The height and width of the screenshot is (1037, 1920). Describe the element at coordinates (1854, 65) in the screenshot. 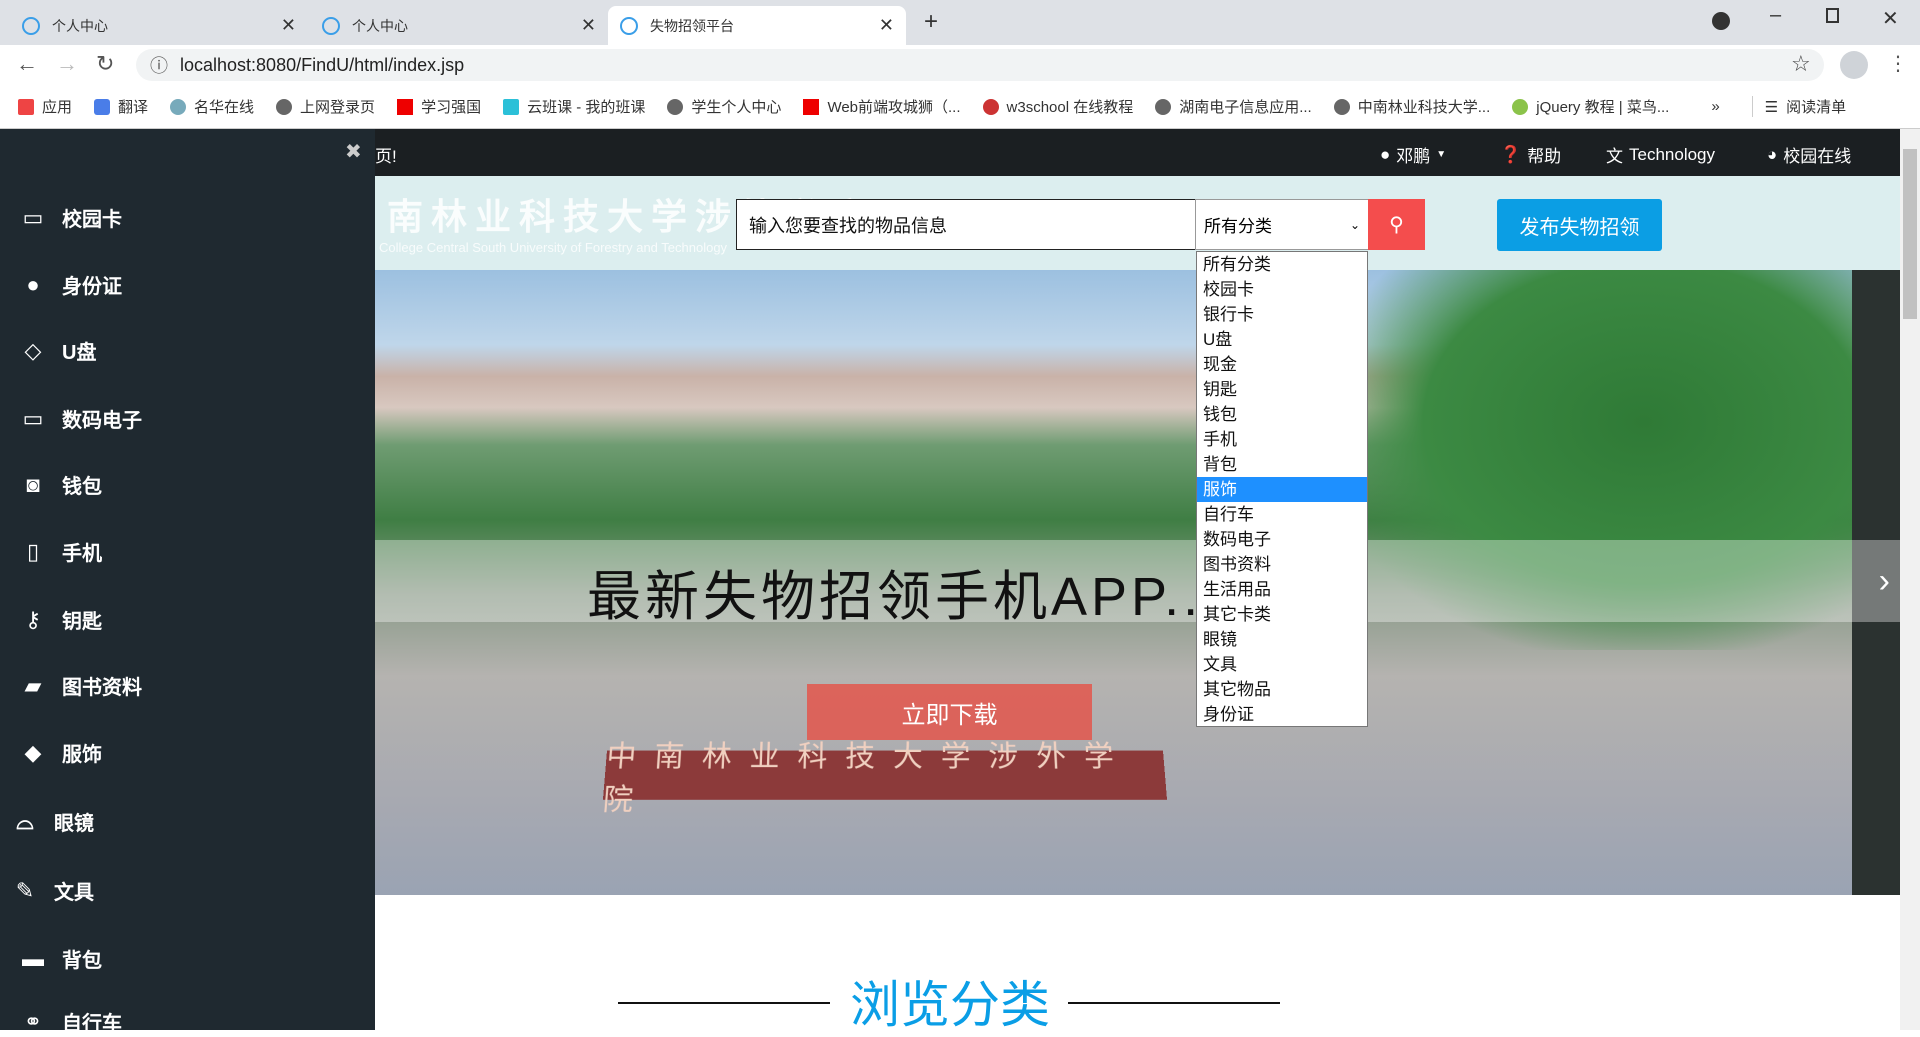

I see `profile-avatar` at that location.